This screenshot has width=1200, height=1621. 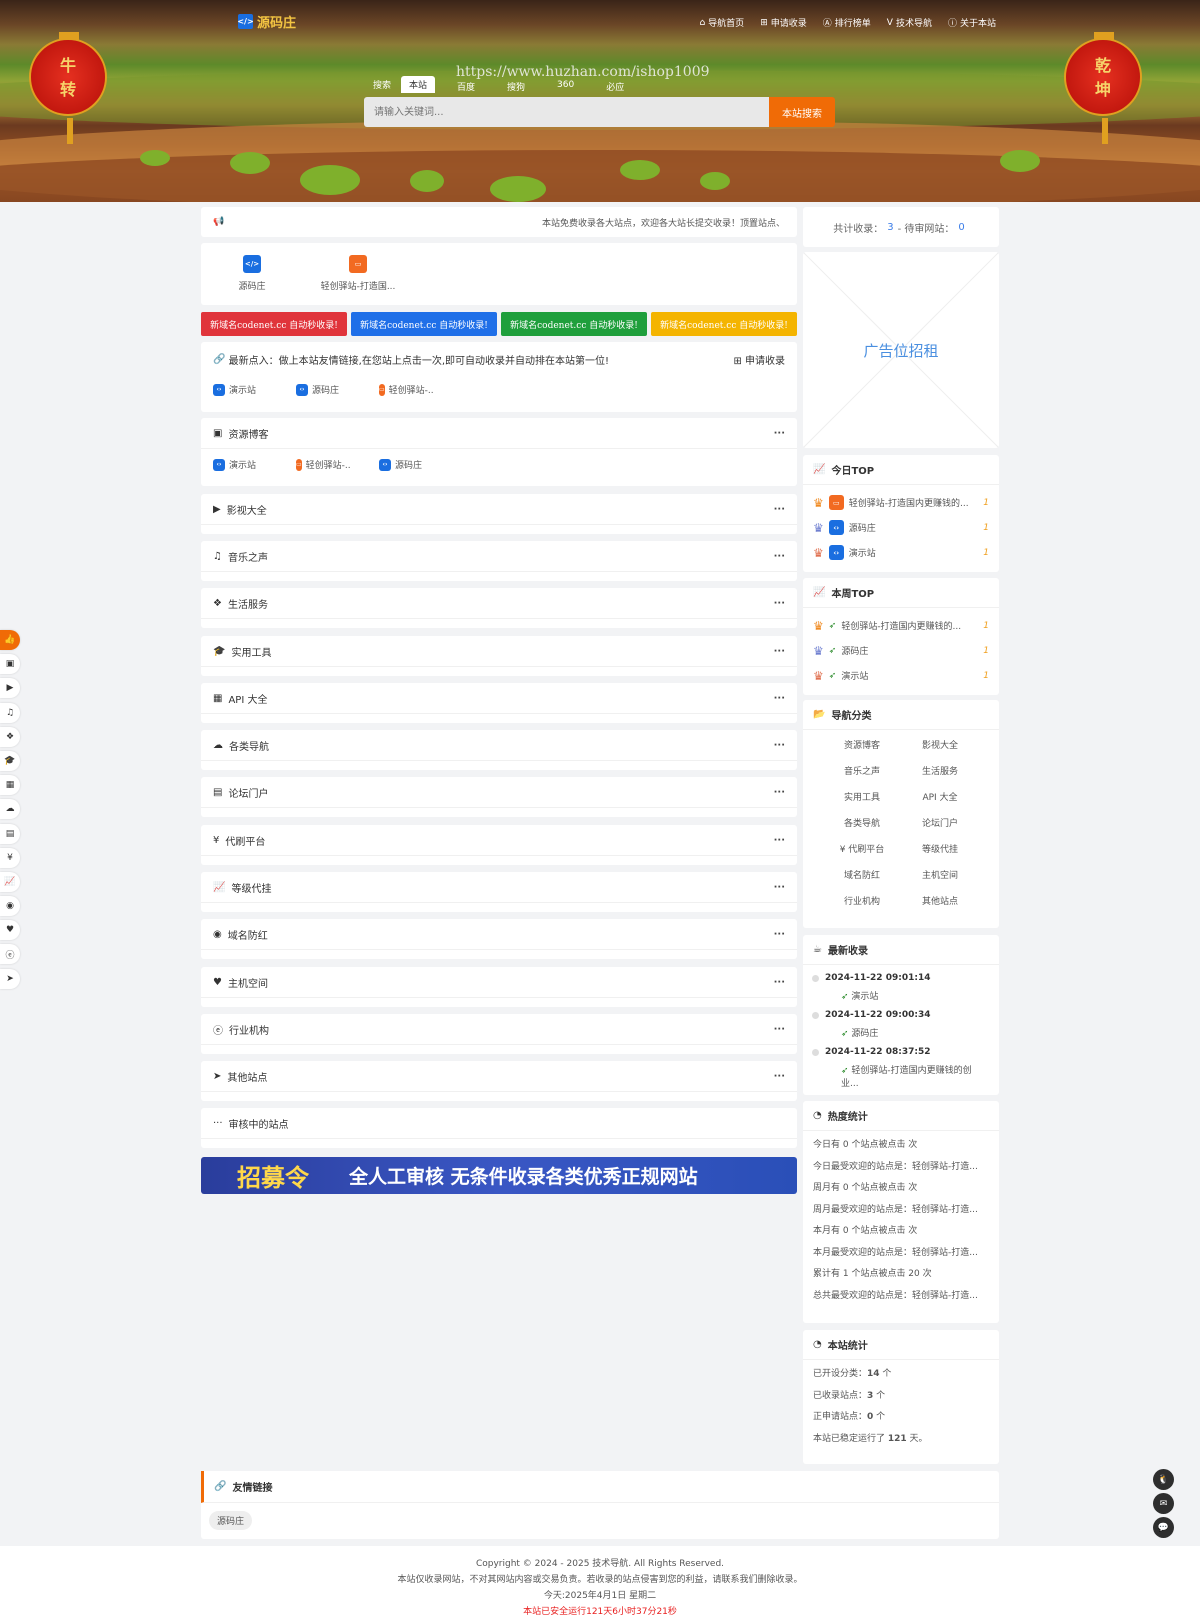 What do you see at coordinates (901, 650) in the screenshot?
I see `list-item: ♛ ➶ 源码庄 1` at bounding box center [901, 650].